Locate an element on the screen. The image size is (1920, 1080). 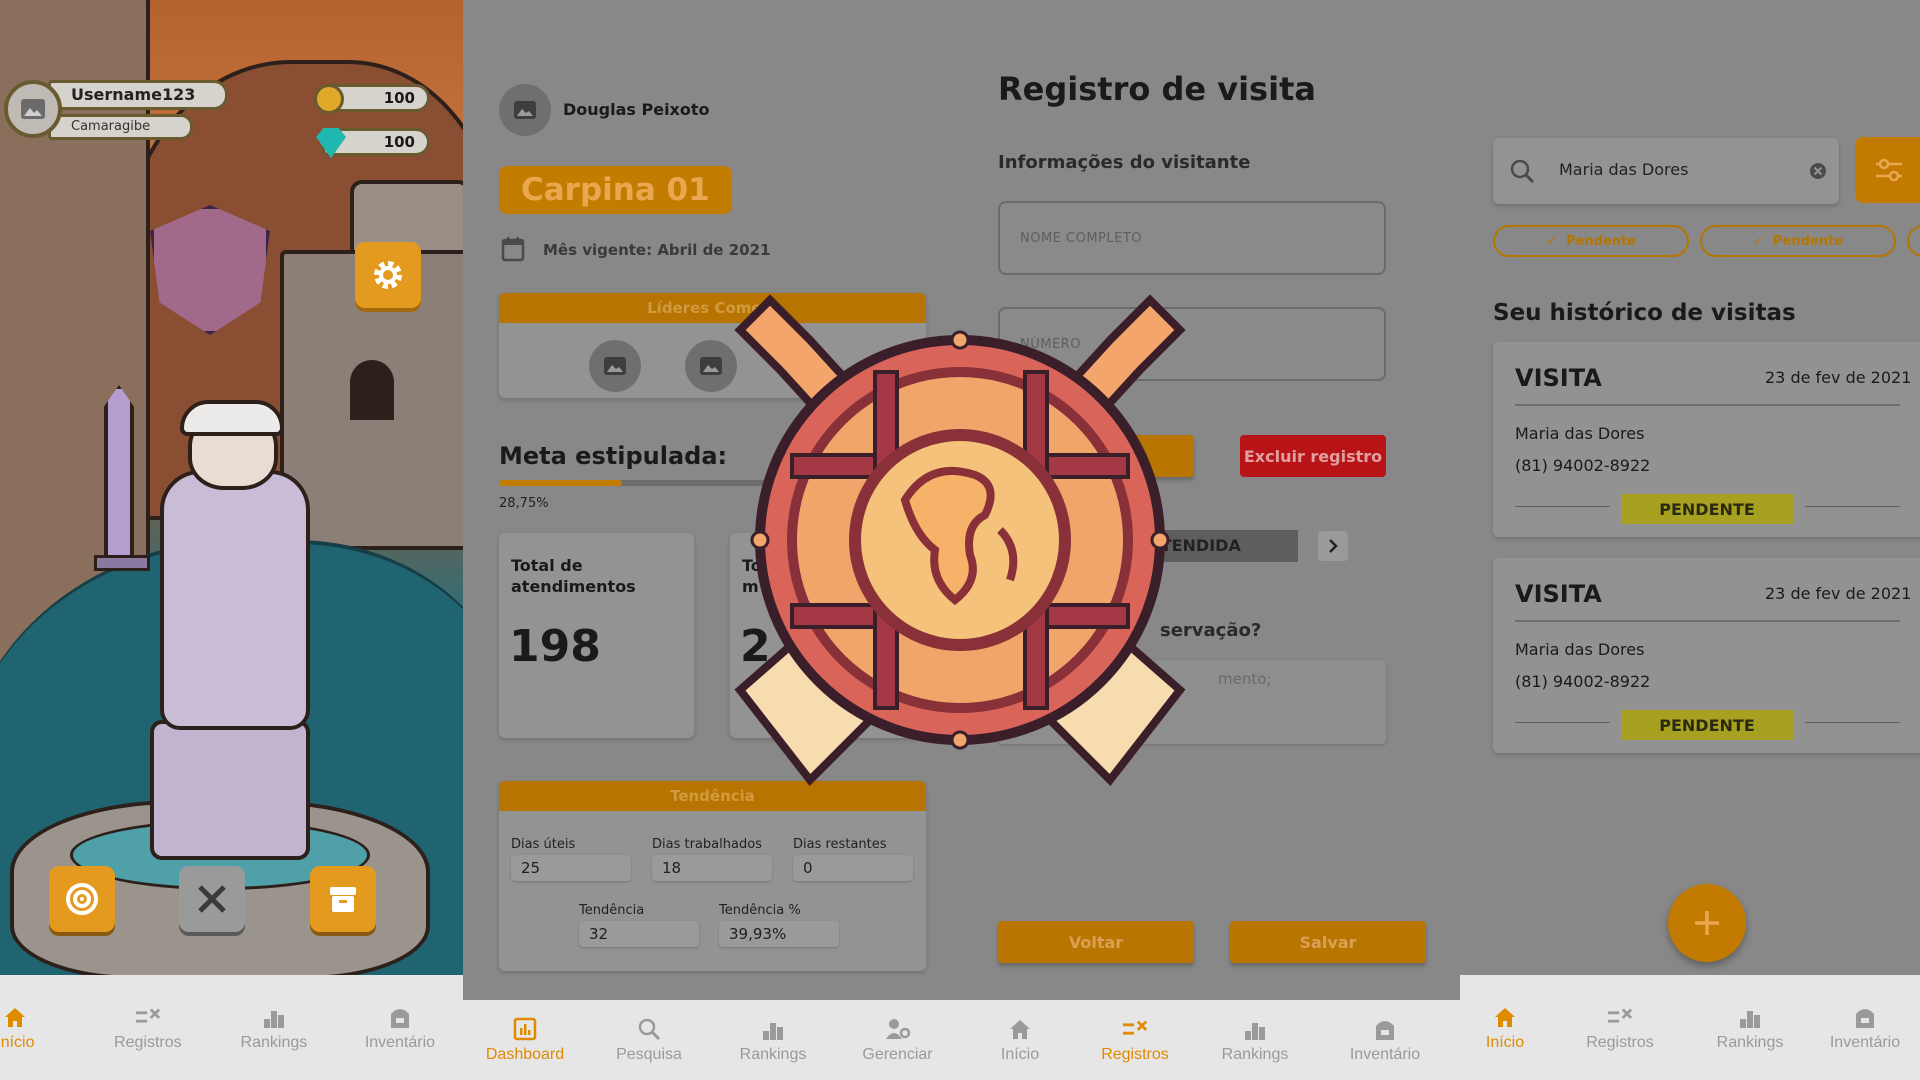
history-title: Seu histórico de visitas is located at coordinates (1644, 313).